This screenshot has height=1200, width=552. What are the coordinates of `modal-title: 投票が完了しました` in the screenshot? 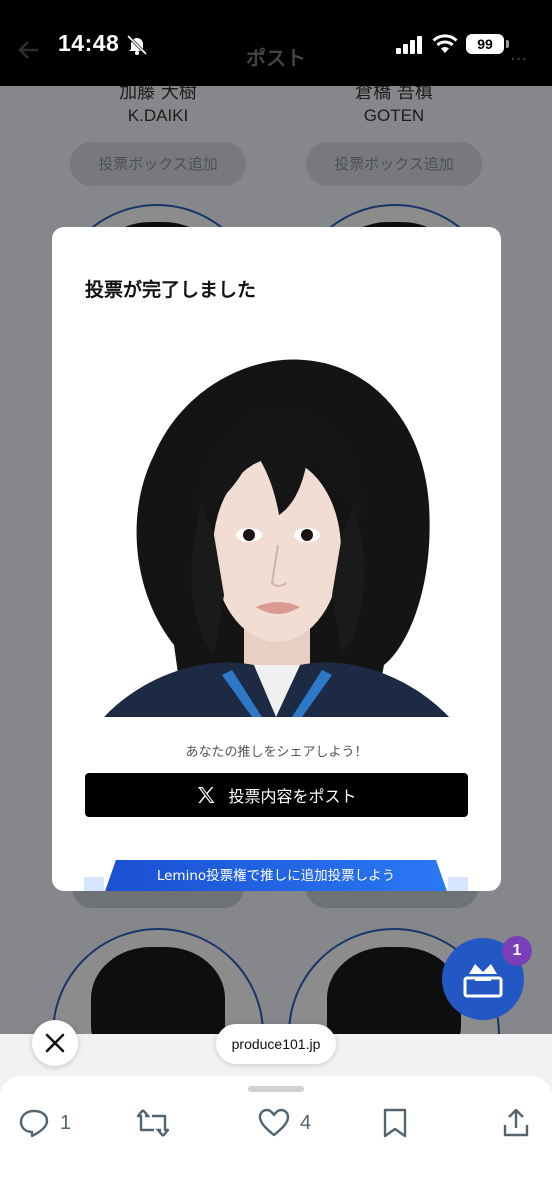 It's located at (171, 290).